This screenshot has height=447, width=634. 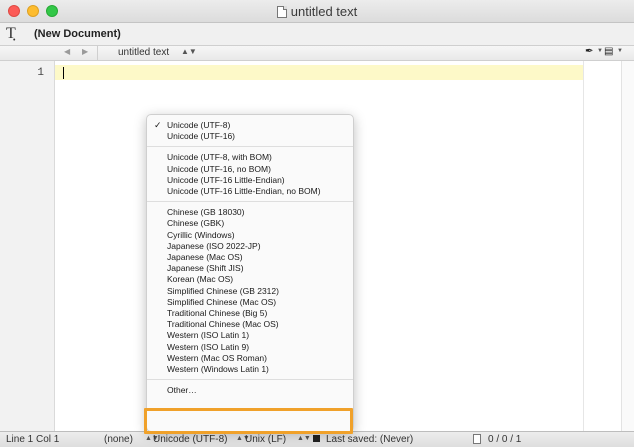 I want to click on encoding-menu-item: Korean (Mac OS), so click(x=200, y=279).